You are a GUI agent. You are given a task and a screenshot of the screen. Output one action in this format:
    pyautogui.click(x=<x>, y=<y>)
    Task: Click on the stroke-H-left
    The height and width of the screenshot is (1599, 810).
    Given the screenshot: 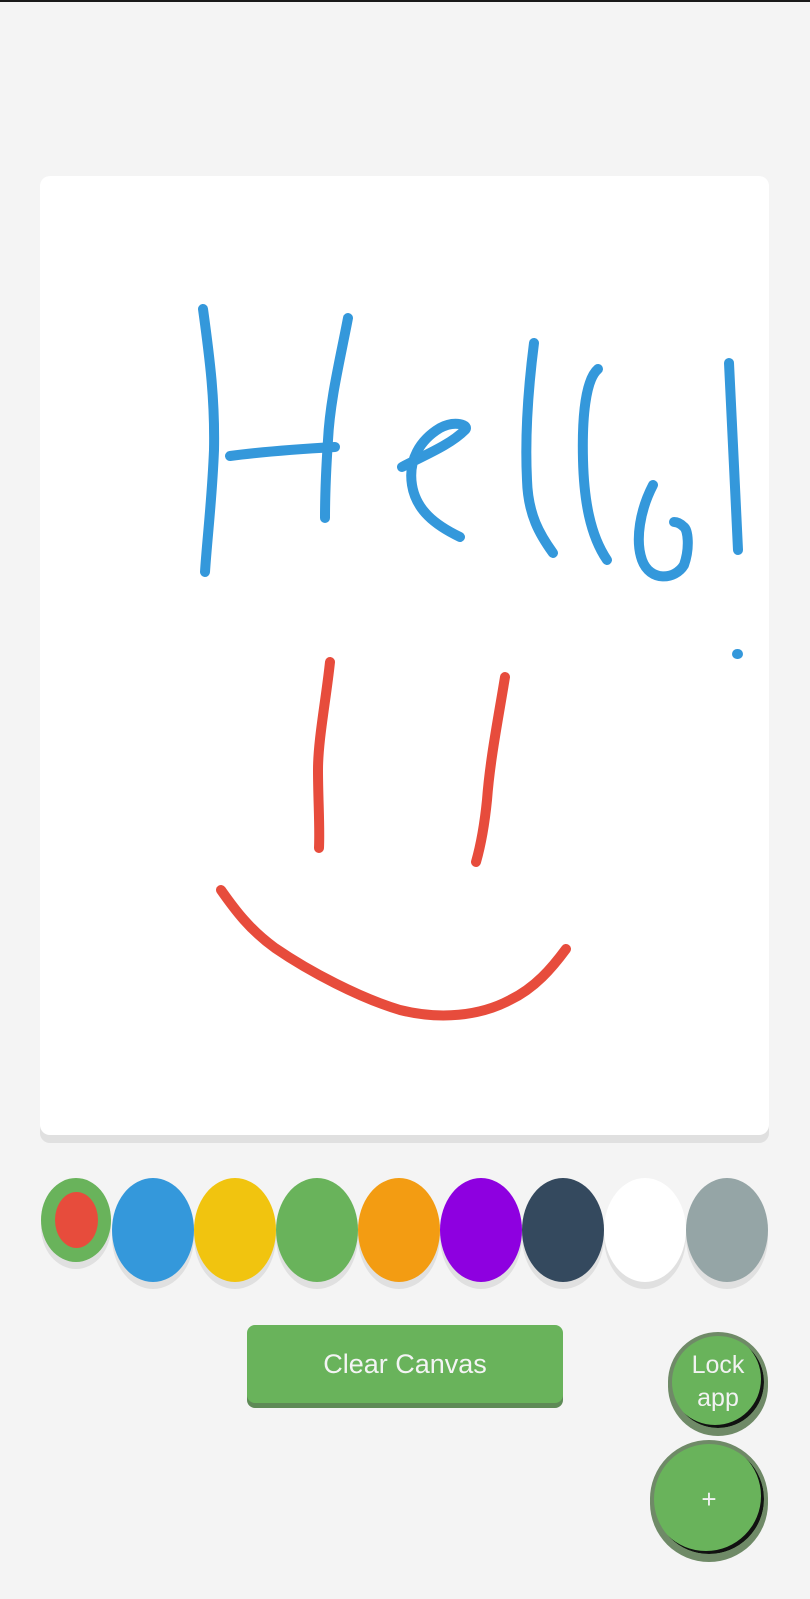 What is the action you would take?
    pyautogui.click(x=209, y=440)
    